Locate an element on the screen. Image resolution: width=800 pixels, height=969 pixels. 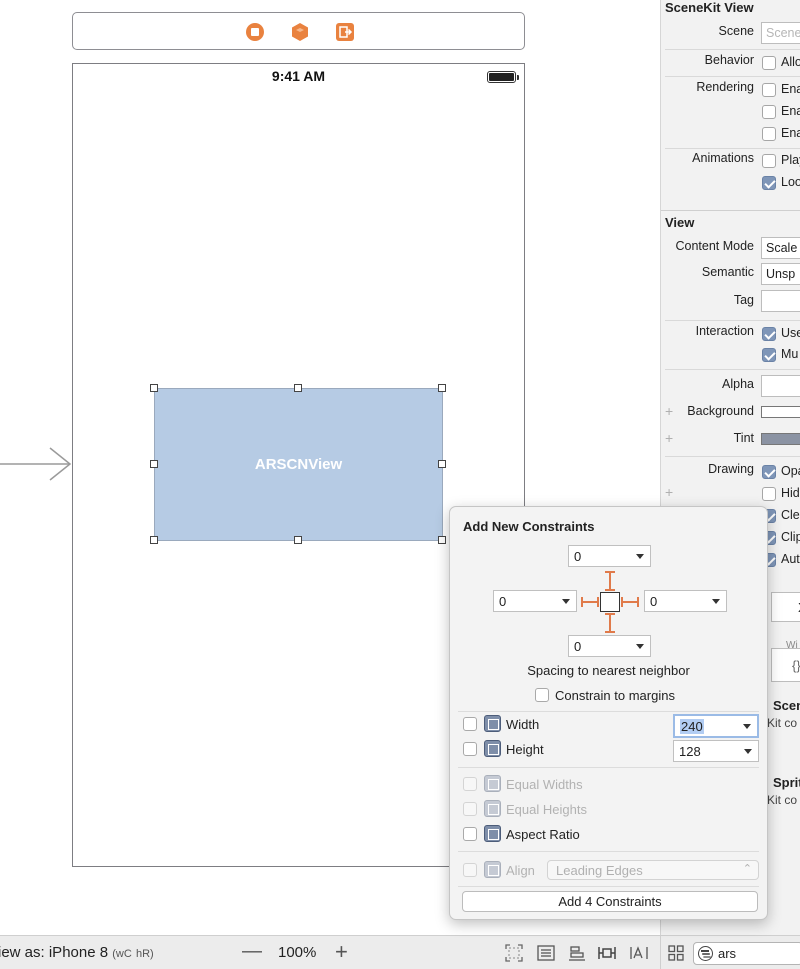
interaction-label: Interaction is located at coordinates (724, 331).